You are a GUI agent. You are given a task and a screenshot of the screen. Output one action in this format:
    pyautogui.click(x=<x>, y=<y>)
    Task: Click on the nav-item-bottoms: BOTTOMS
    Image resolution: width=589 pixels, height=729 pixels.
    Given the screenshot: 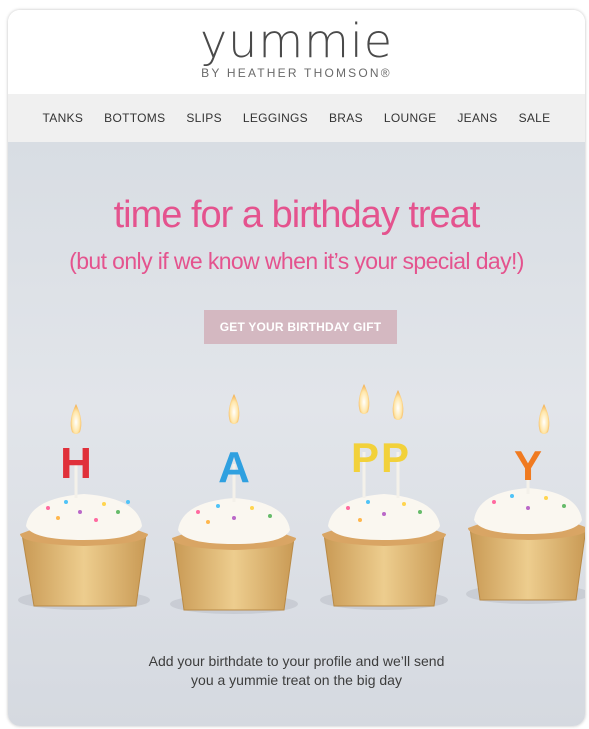 What is the action you would take?
    pyautogui.click(x=134, y=118)
    